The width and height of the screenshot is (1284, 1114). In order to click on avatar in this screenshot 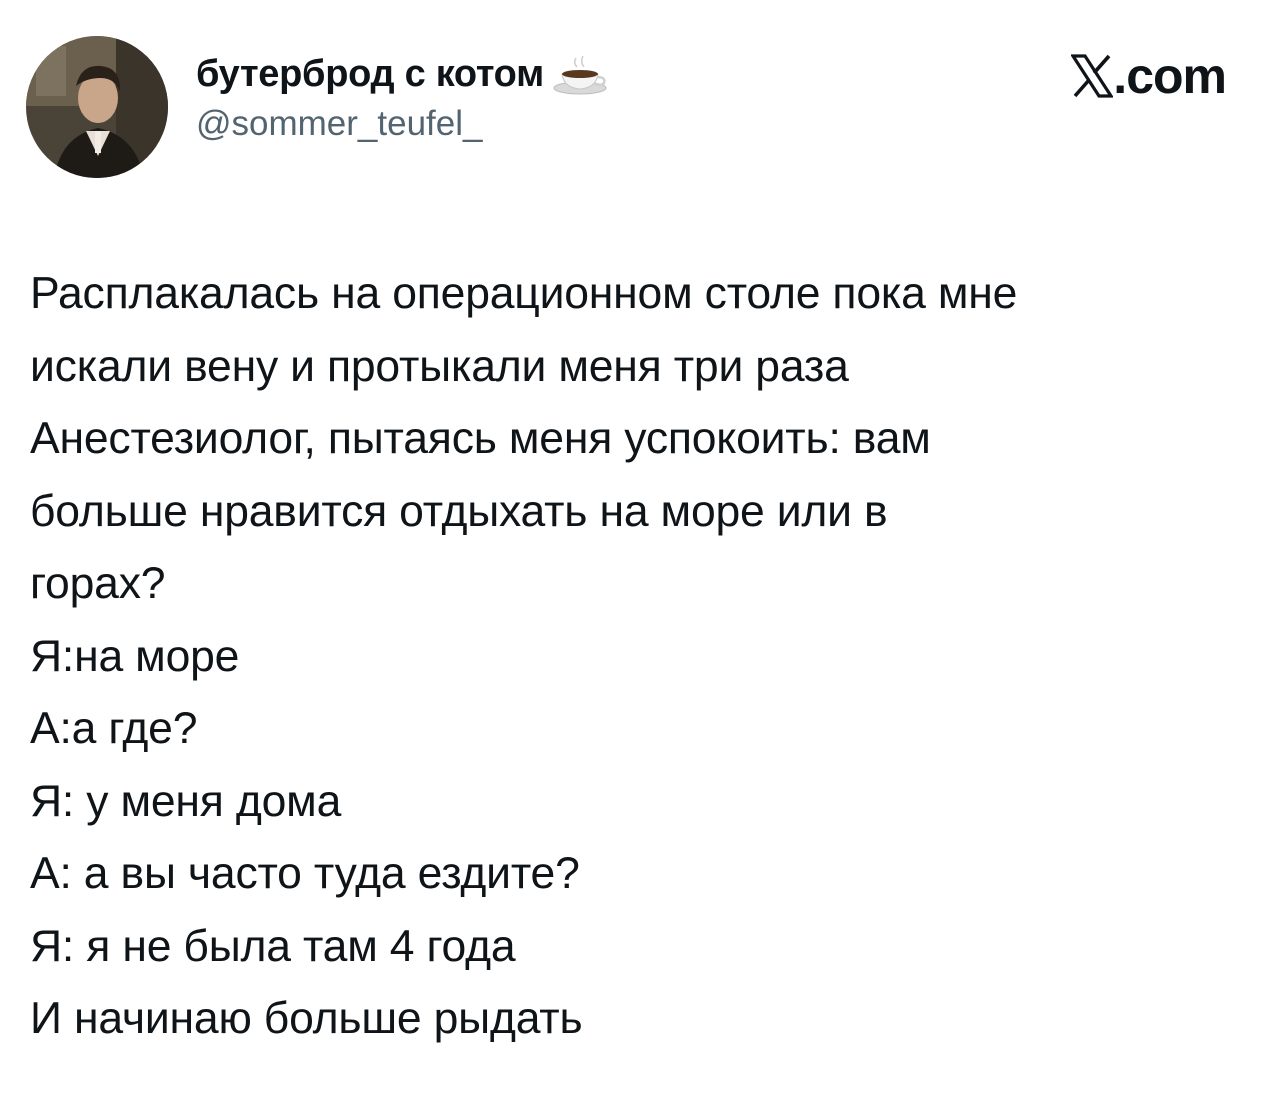, I will do `click(97, 107)`.